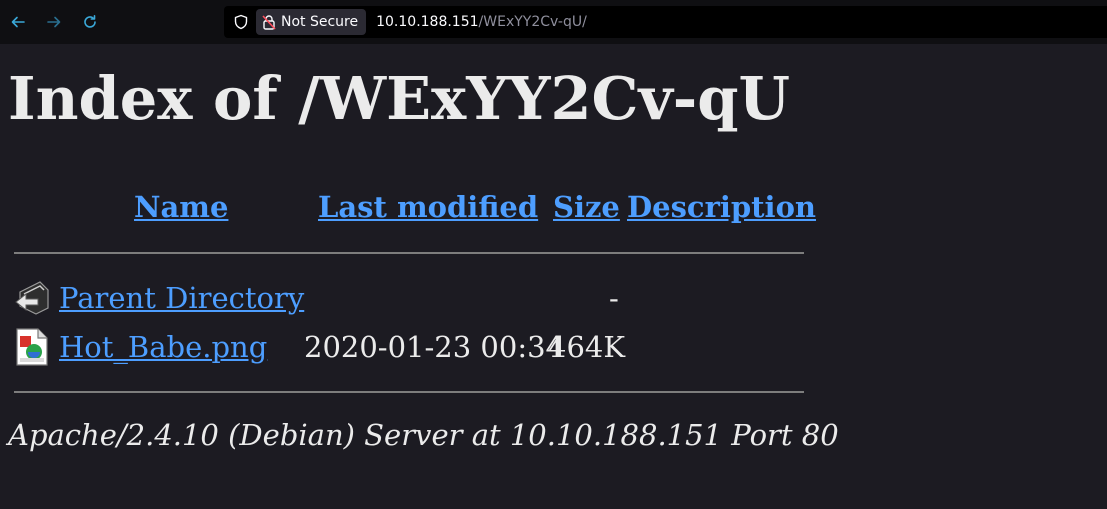 This screenshot has width=1107, height=509. I want to click on column-header-size: Size, so click(586, 207).